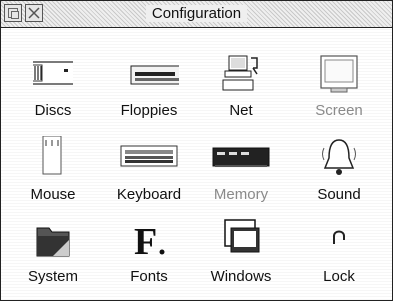 This screenshot has height=301, width=393. What do you see at coordinates (53, 242) in the screenshot?
I see `folder-icon` at bounding box center [53, 242].